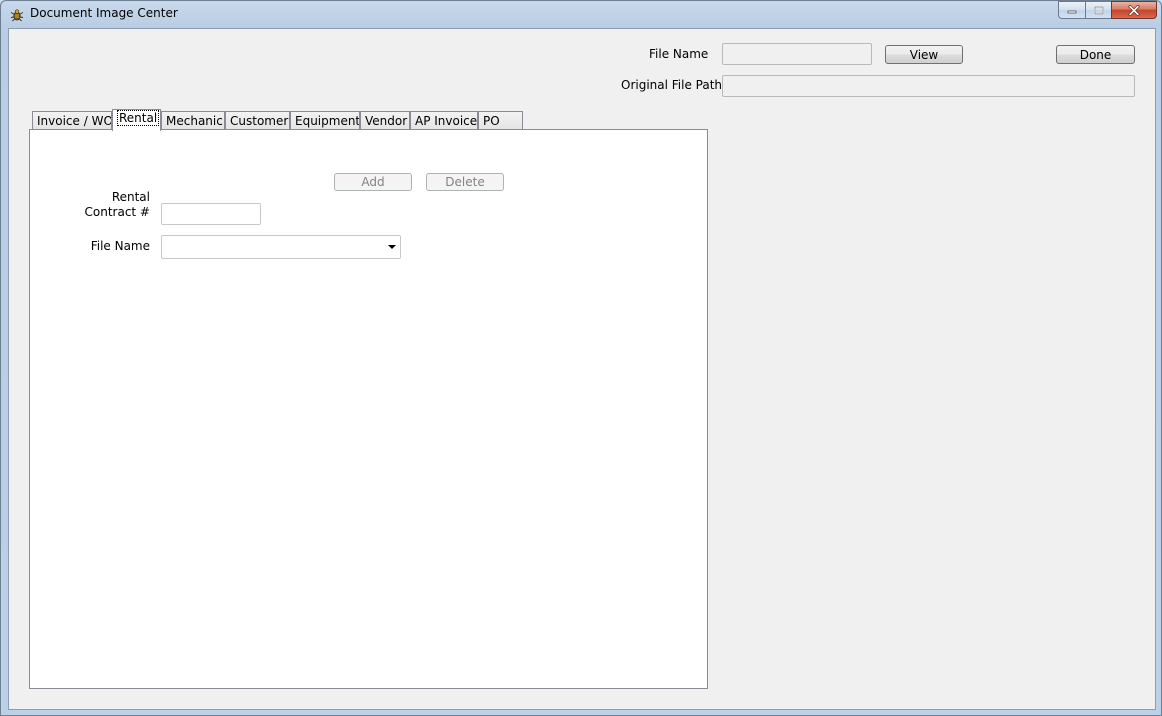 This screenshot has height=716, width=1162. I want to click on close-button, so click(1134, 10).